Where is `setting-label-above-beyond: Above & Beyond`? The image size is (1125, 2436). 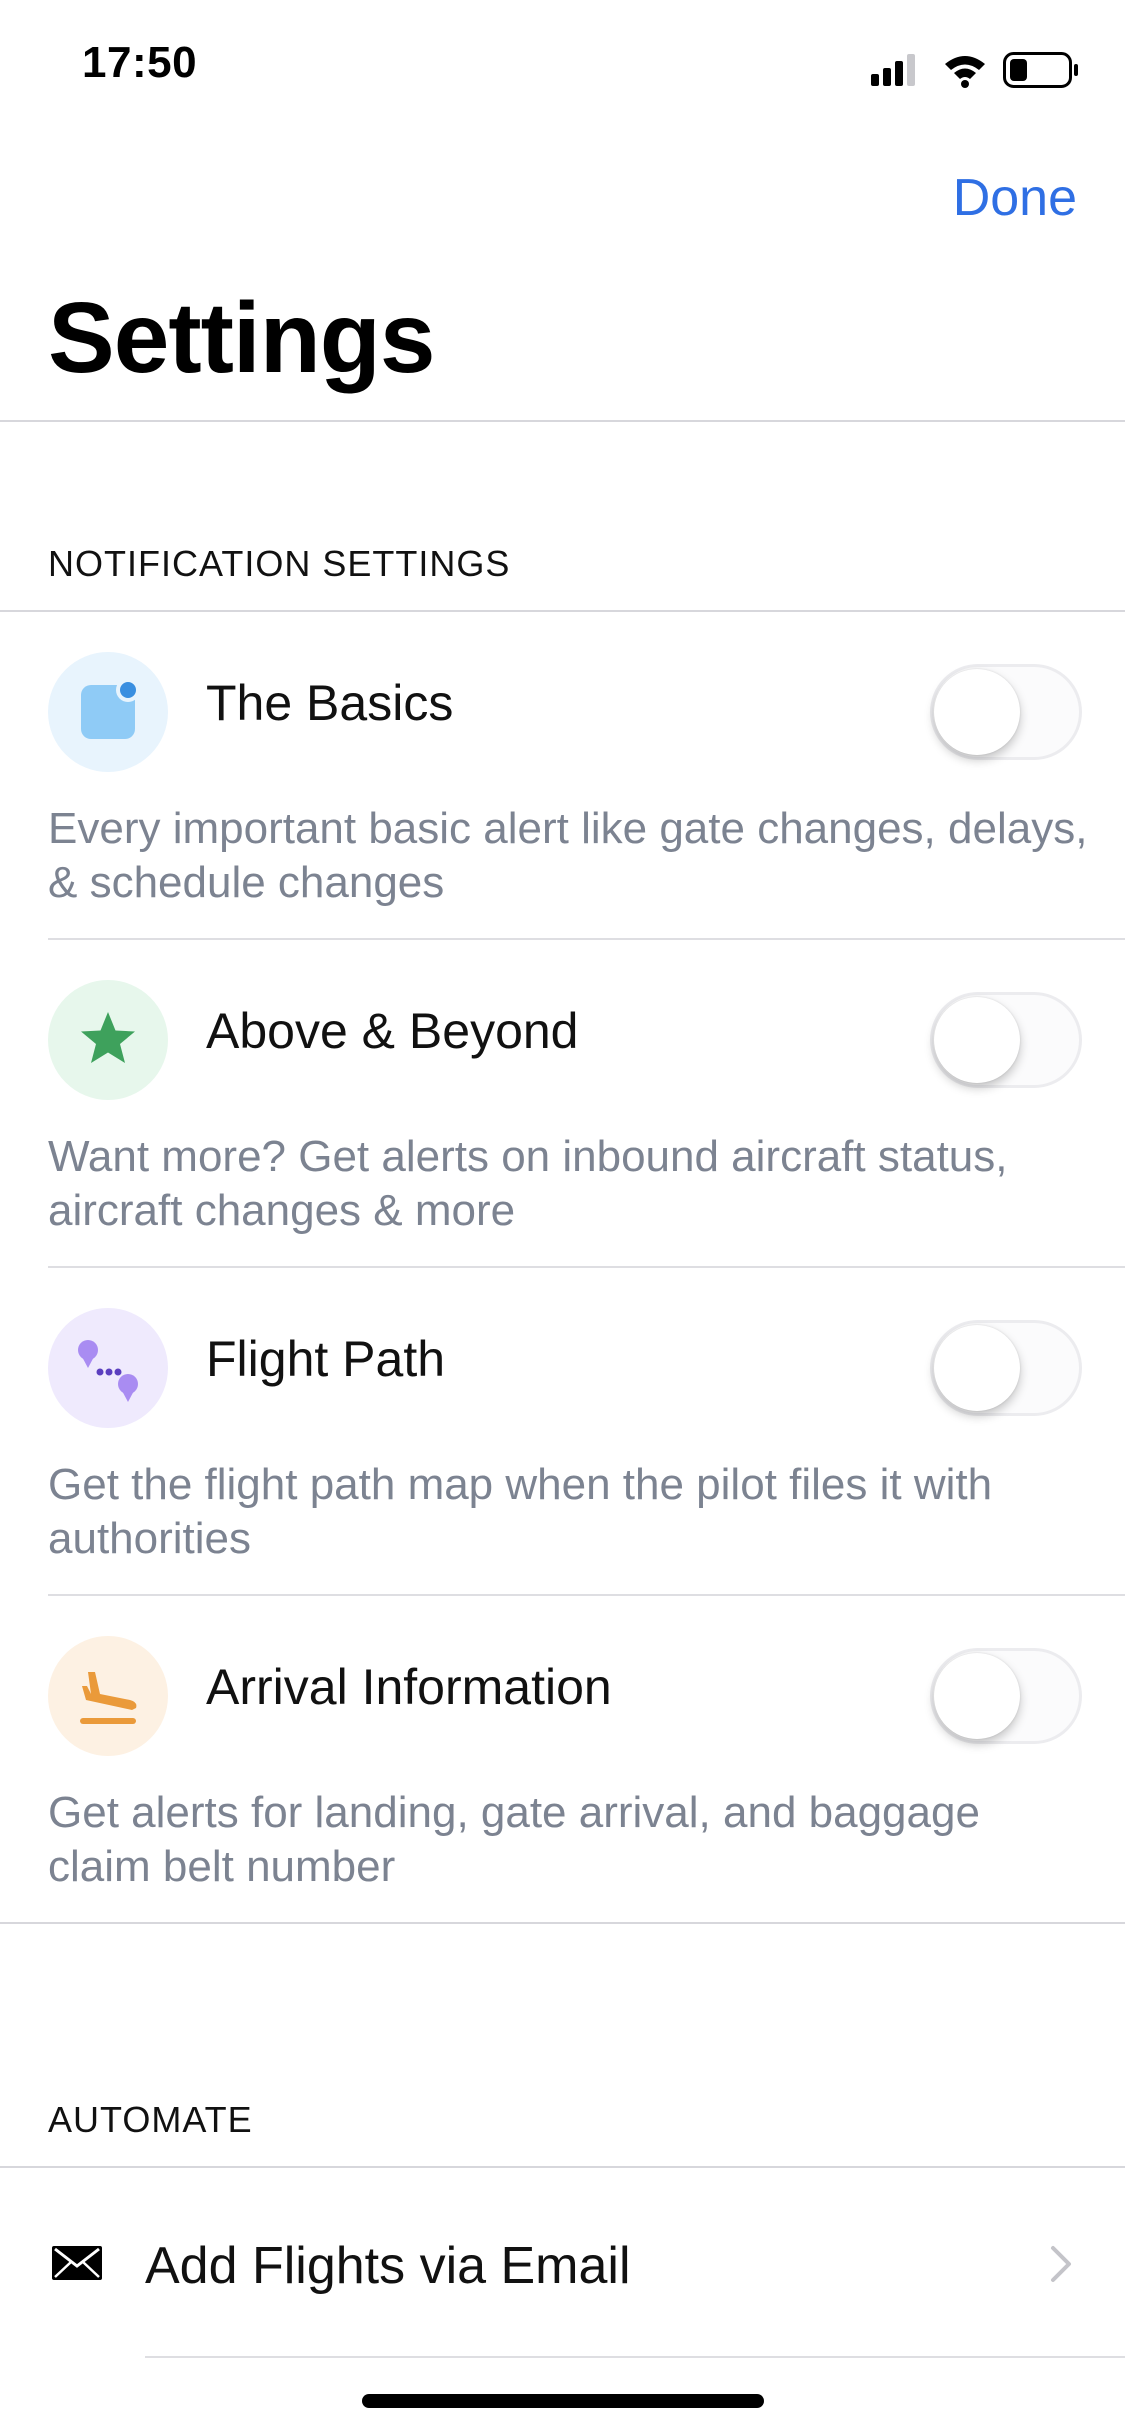 setting-label-above-beyond: Above & Beyond is located at coordinates (392, 1031).